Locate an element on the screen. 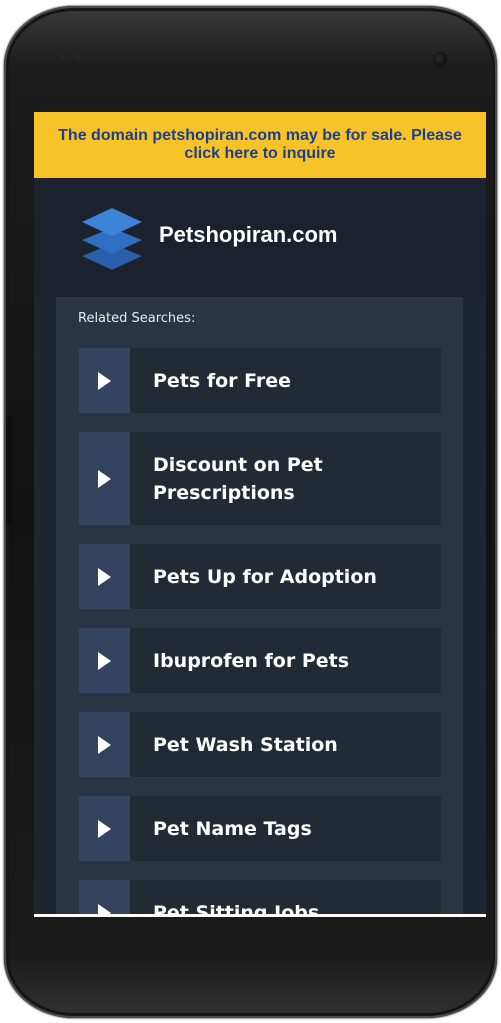  related-search-item: Ibuprofen for Pets is located at coordinates (260, 660).